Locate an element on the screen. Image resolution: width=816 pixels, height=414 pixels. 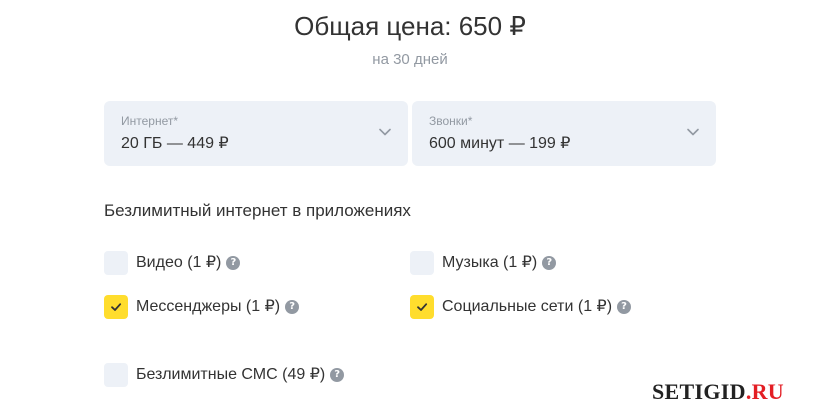
social-networks-checkbox is located at coordinates (422, 307).